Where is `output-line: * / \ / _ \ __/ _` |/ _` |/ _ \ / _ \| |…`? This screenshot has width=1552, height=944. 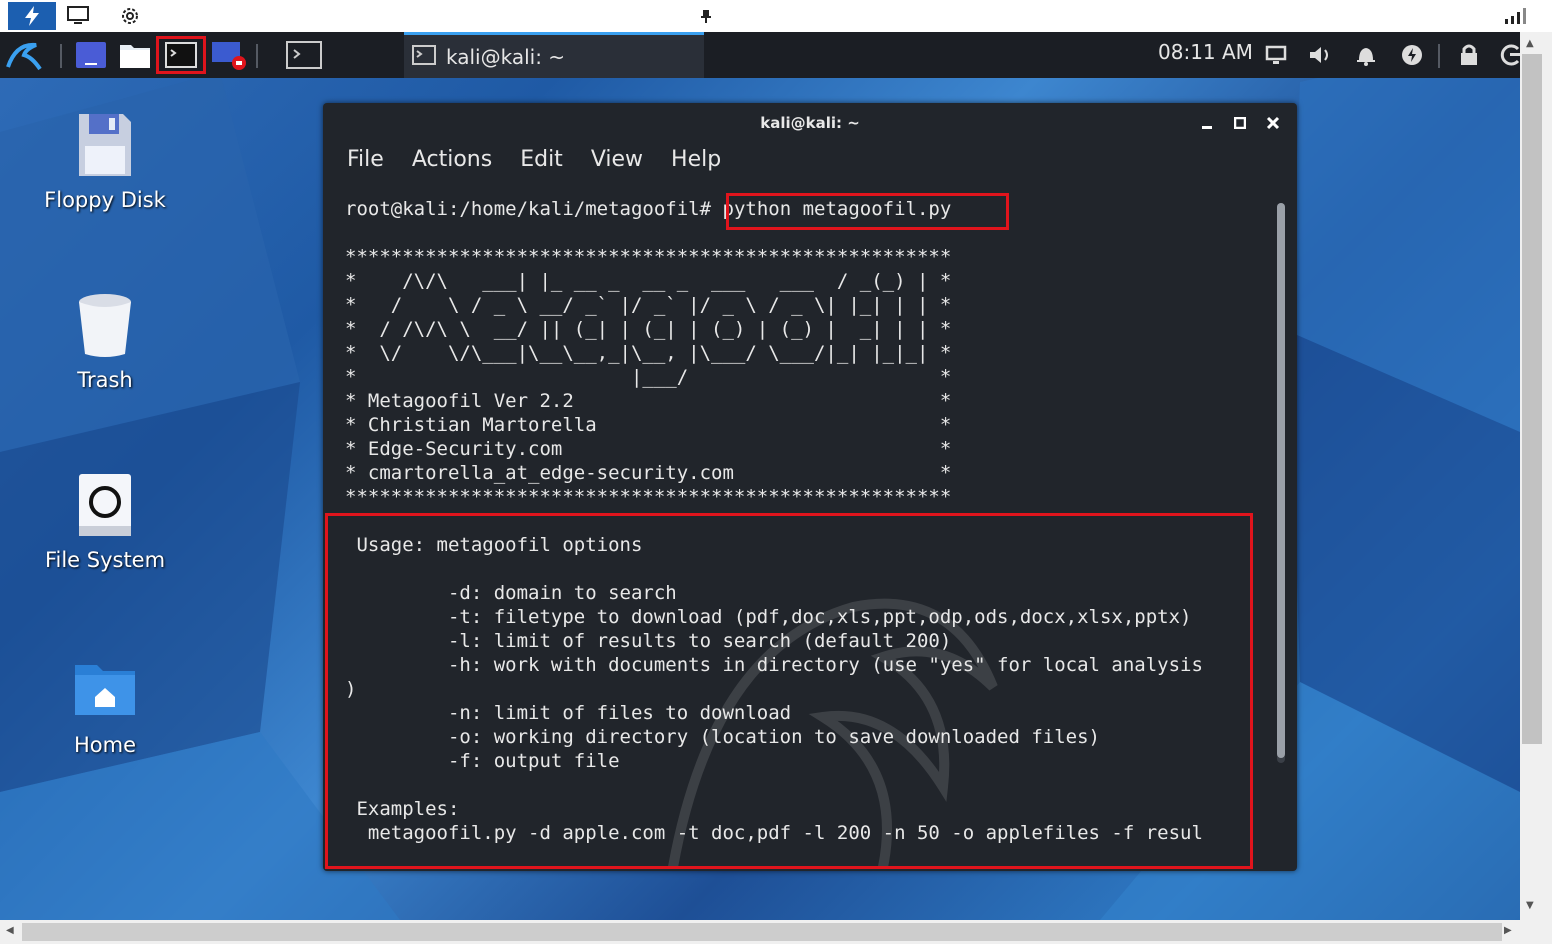 output-line: * / \ / _ \ __/ _` |/ _` |/ _ \ / _ \| |… is located at coordinates (648, 305).